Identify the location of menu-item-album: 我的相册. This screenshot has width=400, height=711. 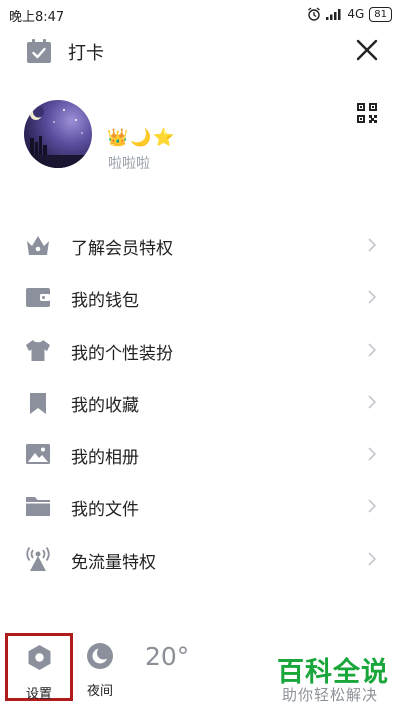
(200, 454).